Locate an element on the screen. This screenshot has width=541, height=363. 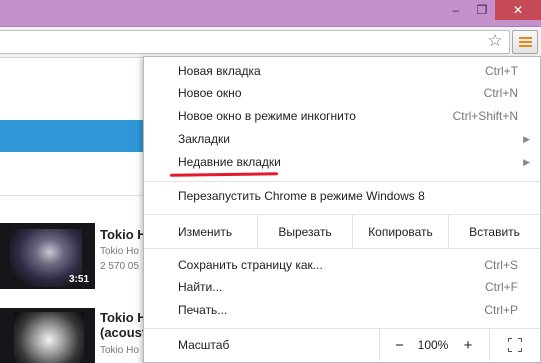
menu-item-recent-tabs: Недавние вкладки ▶ is located at coordinates (342, 162).